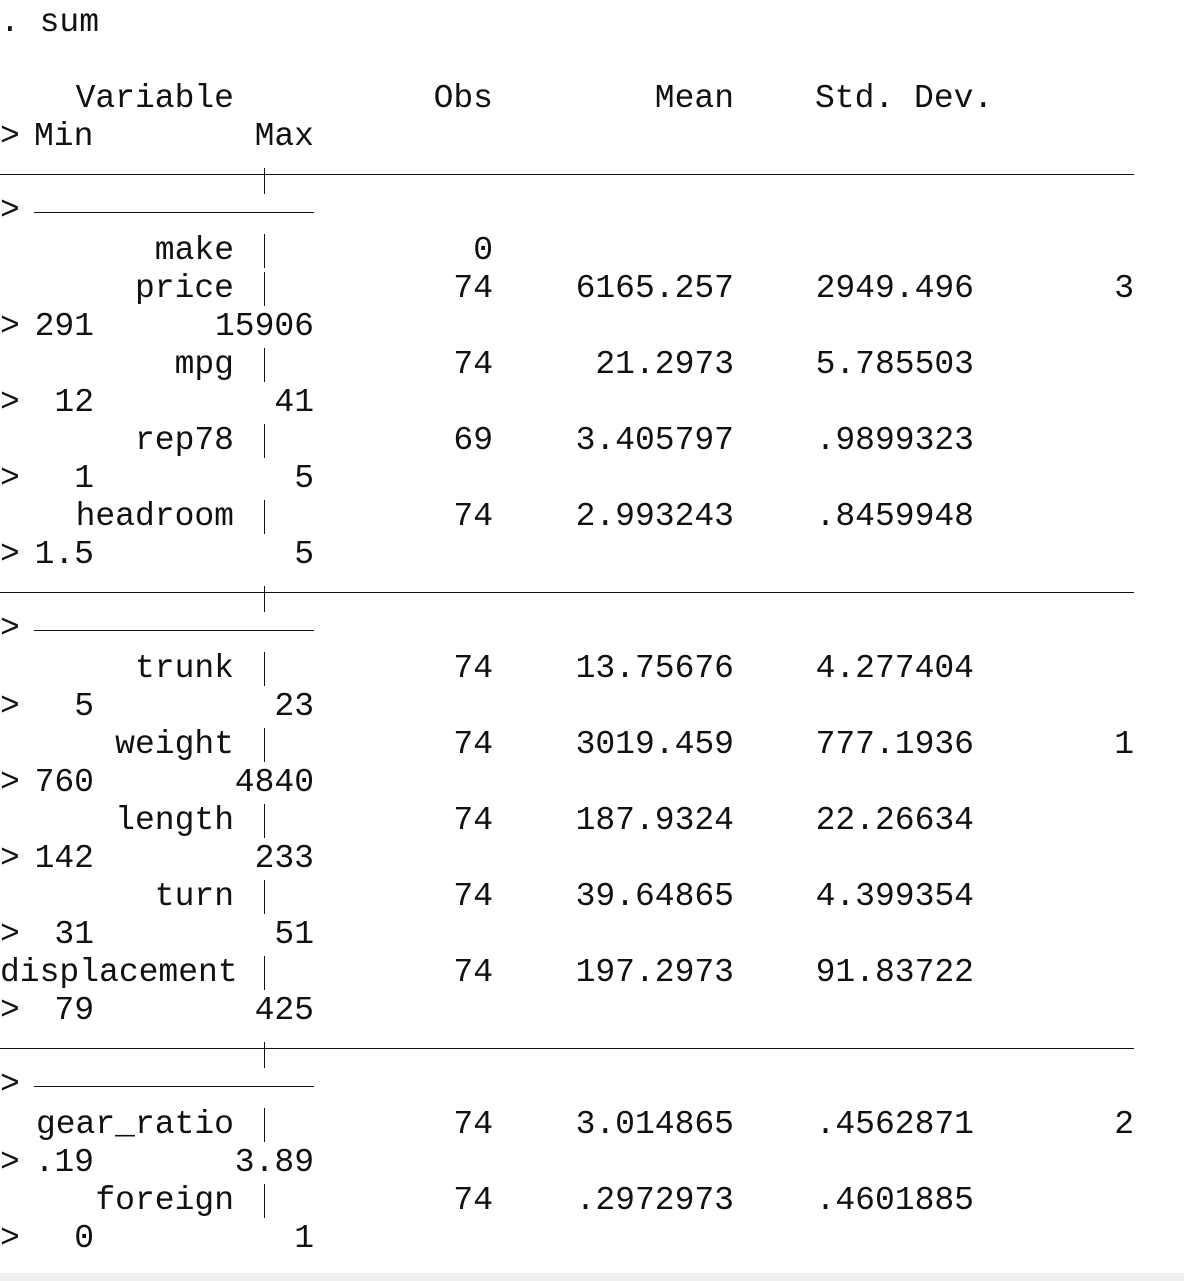 This screenshot has height=1281, width=1184. What do you see at coordinates (64, 554) in the screenshot?
I see `row-min: 1.5` at bounding box center [64, 554].